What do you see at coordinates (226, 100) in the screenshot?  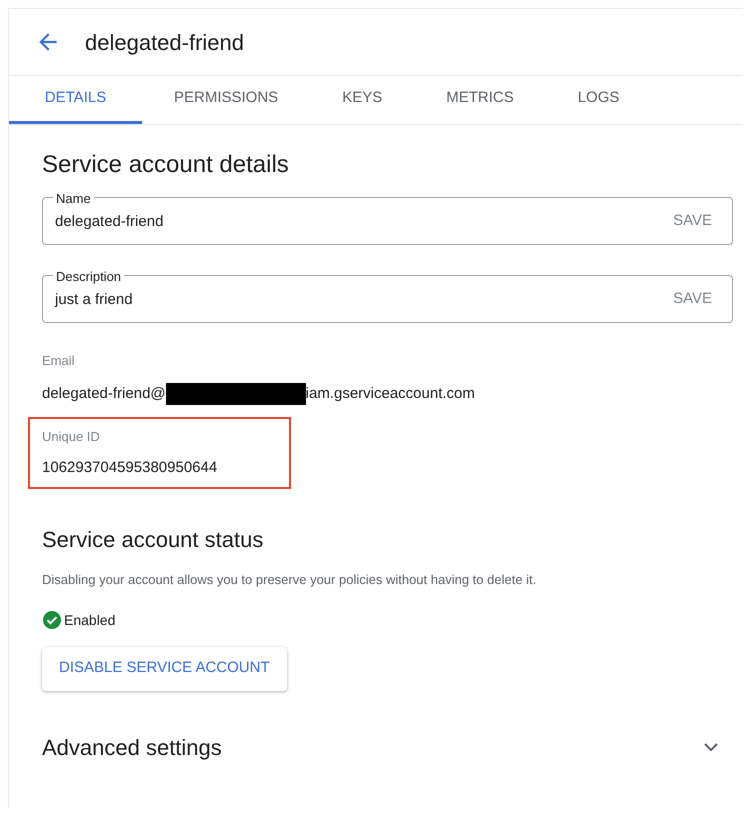 I see `tab: PERMISSIONS` at bounding box center [226, 100].